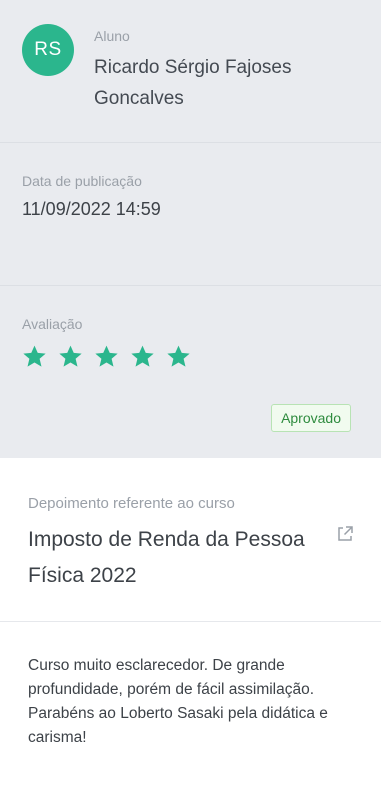  What do you see at coordinates (52, 324) in the screenshot?
I see `rating-label: Avaliação` at bounding box center [52, 324].